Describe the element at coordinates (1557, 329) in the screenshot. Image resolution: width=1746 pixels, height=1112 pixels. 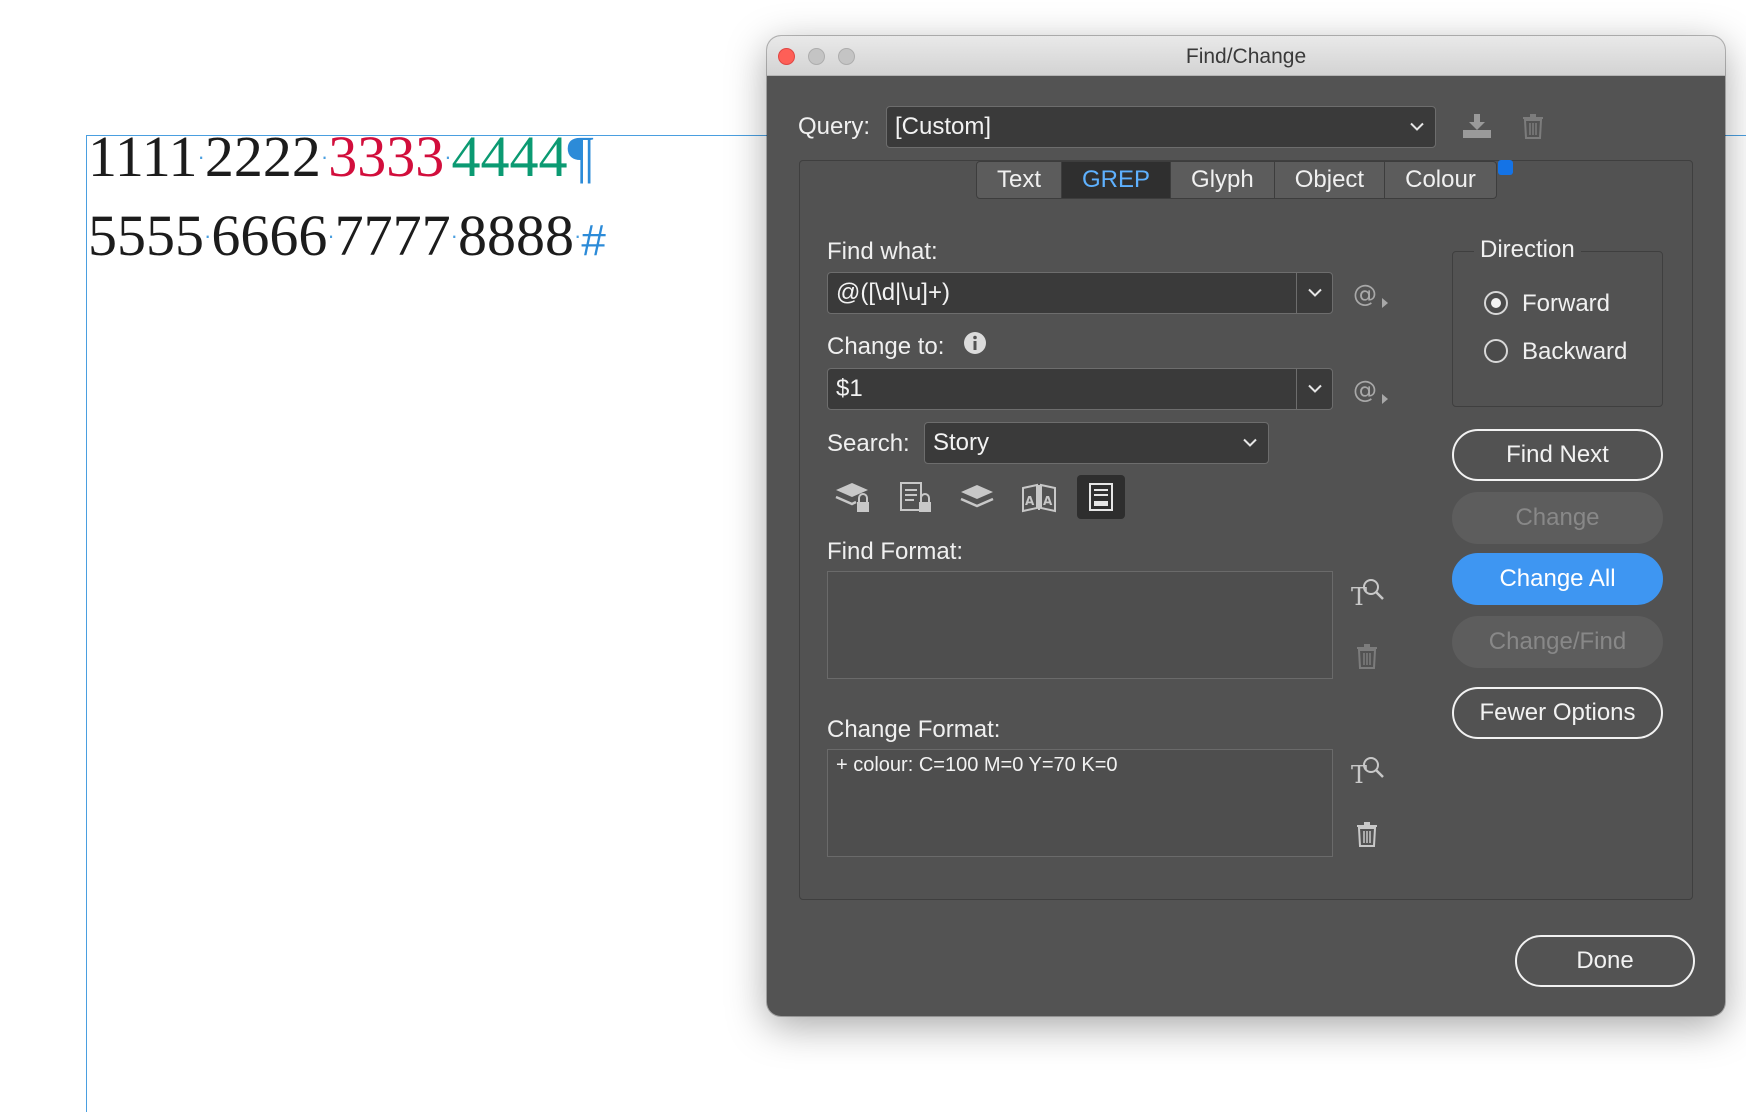
I see `direction-group` at that location.